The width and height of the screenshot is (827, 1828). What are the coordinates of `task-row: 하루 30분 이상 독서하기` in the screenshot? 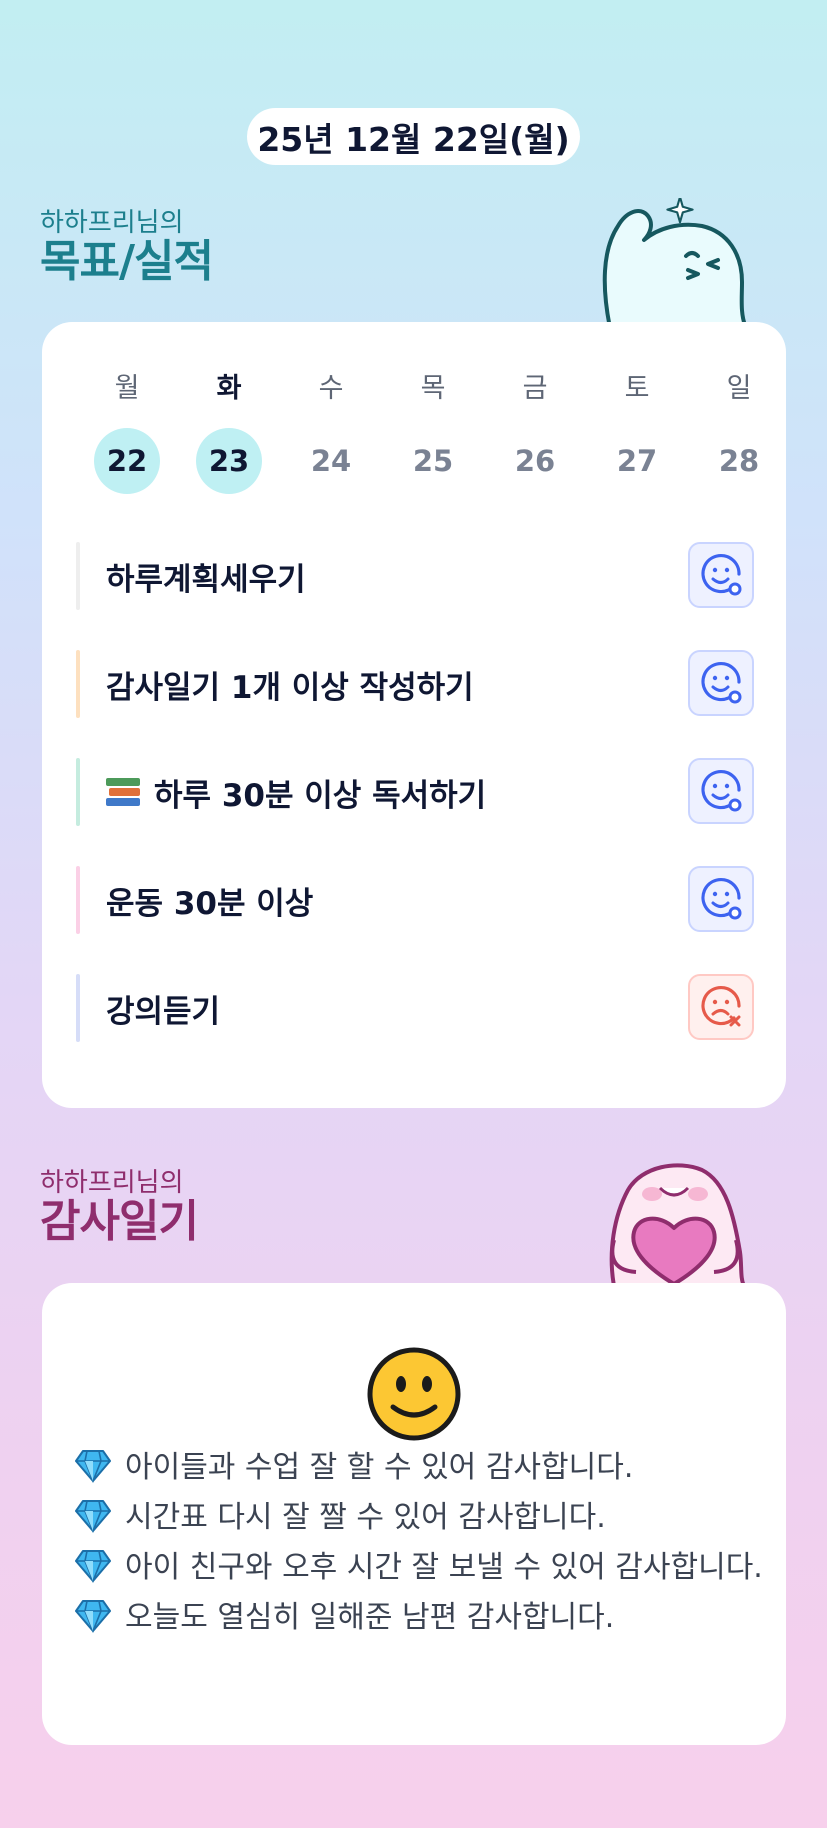 It's located at (415, 792).